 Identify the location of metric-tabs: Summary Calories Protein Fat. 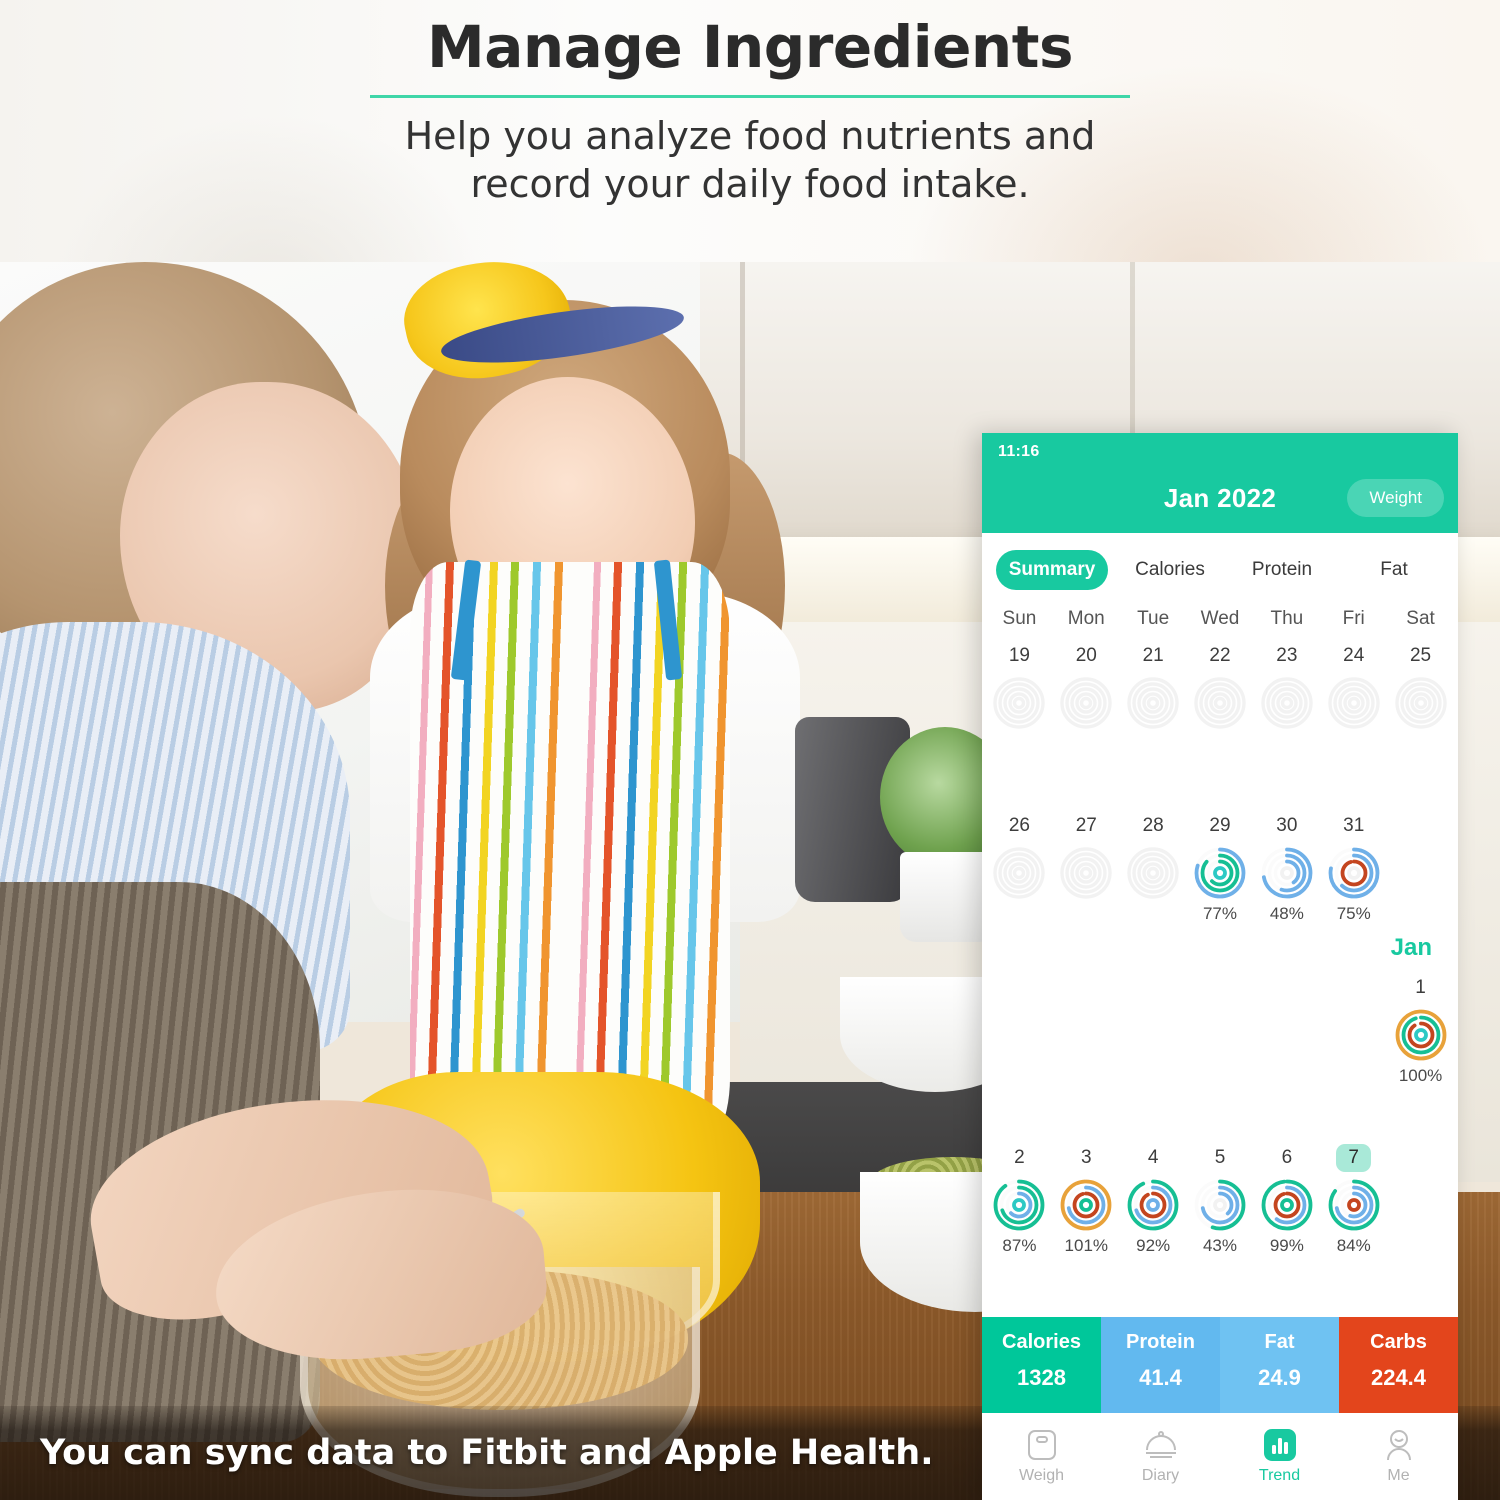
(1220, 568).